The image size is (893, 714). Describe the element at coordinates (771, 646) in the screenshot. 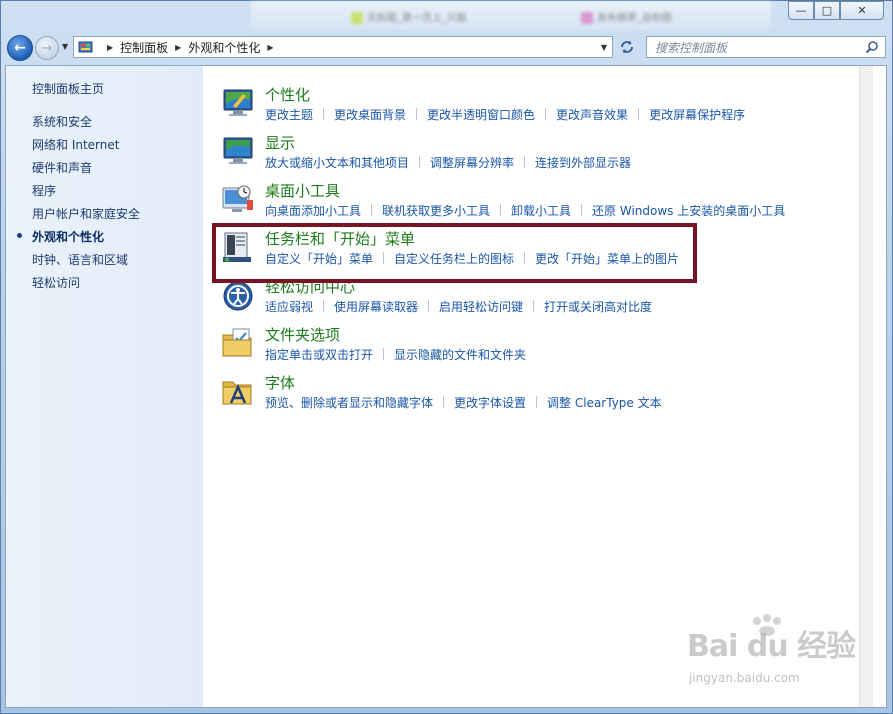

I see `watermark-logo-text: Bai du 经验` at that location.